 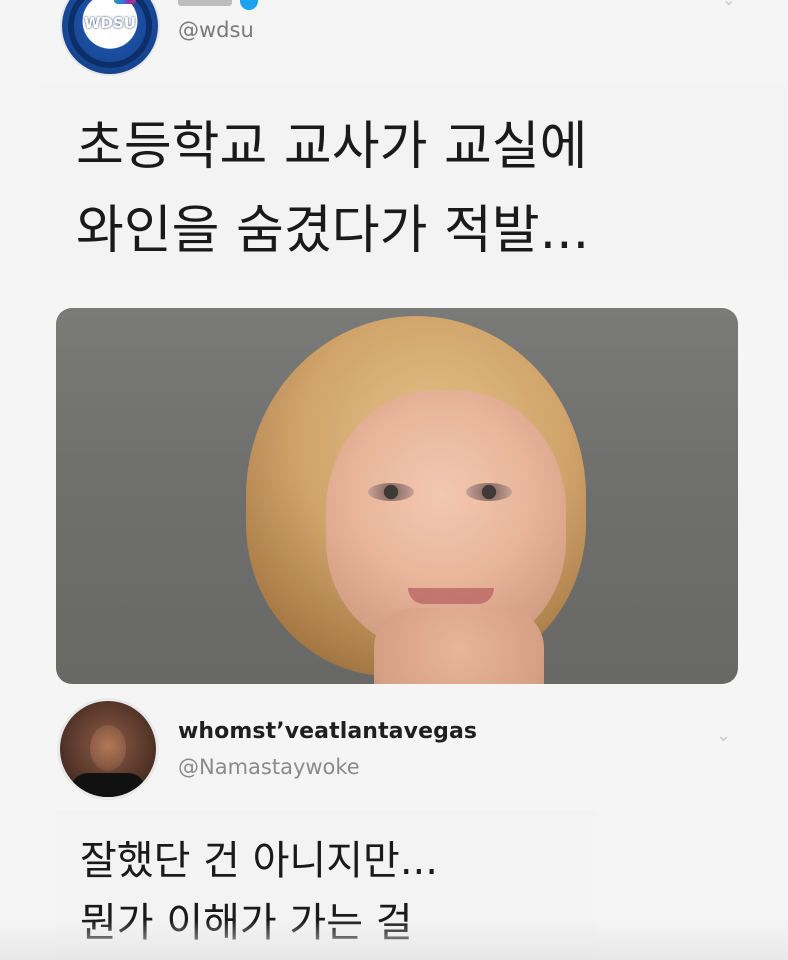 What do you see at coordinates (110, 34) in the screenshot?
I see `wdsu-logo-ring` at bounding box center [110, 34].